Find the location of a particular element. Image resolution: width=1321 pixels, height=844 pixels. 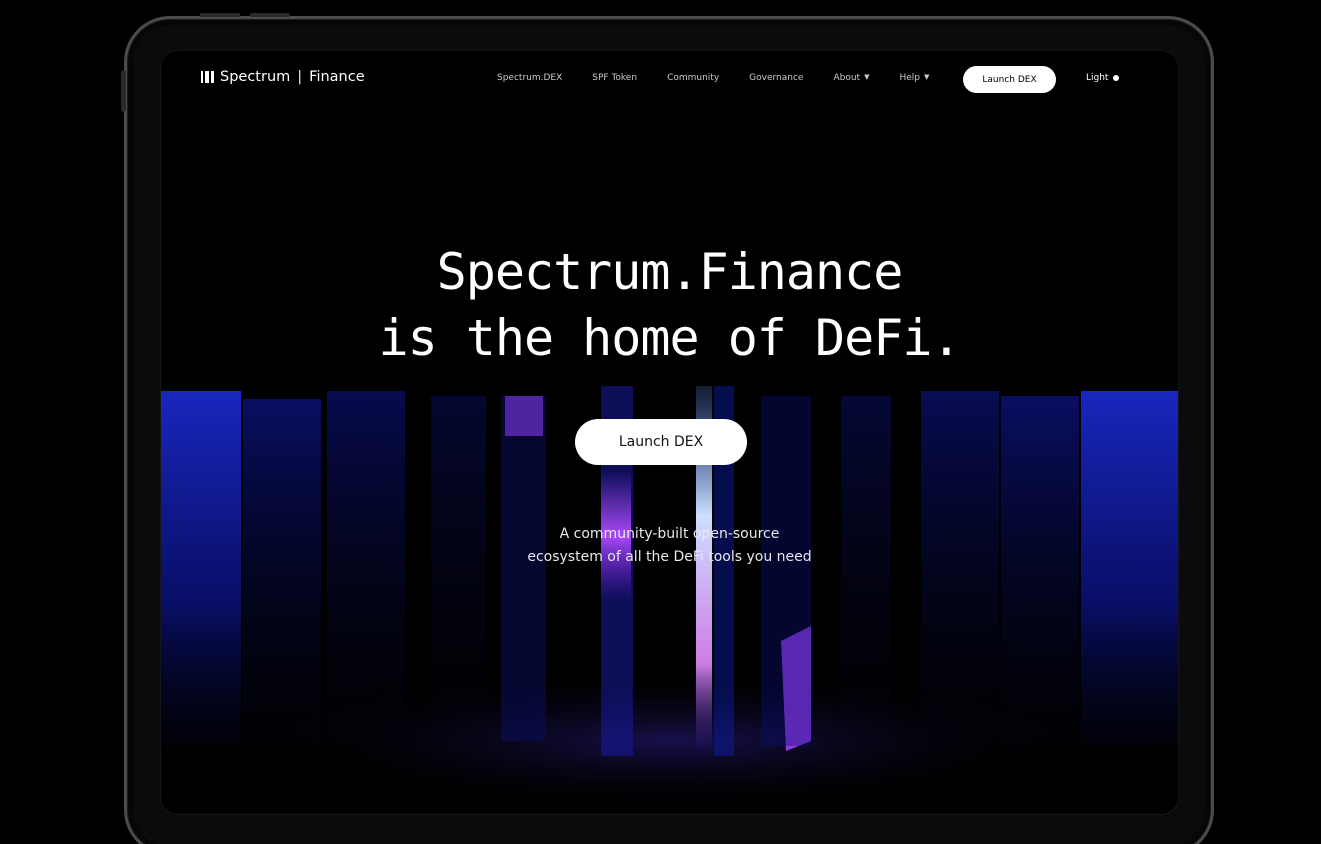

hero-title-line-1: Spectrum.Finance is located at coordinates (670, 272).